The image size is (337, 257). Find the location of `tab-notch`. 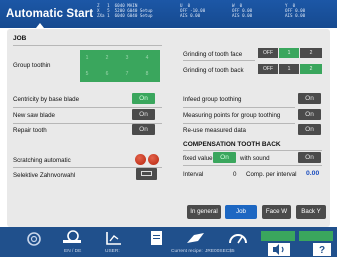

tab-notch is located at coordinates (40, 25).